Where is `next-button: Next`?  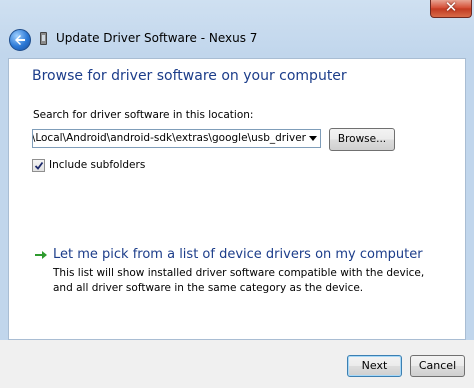
next-button: Next is located at coordinates (374, 366).